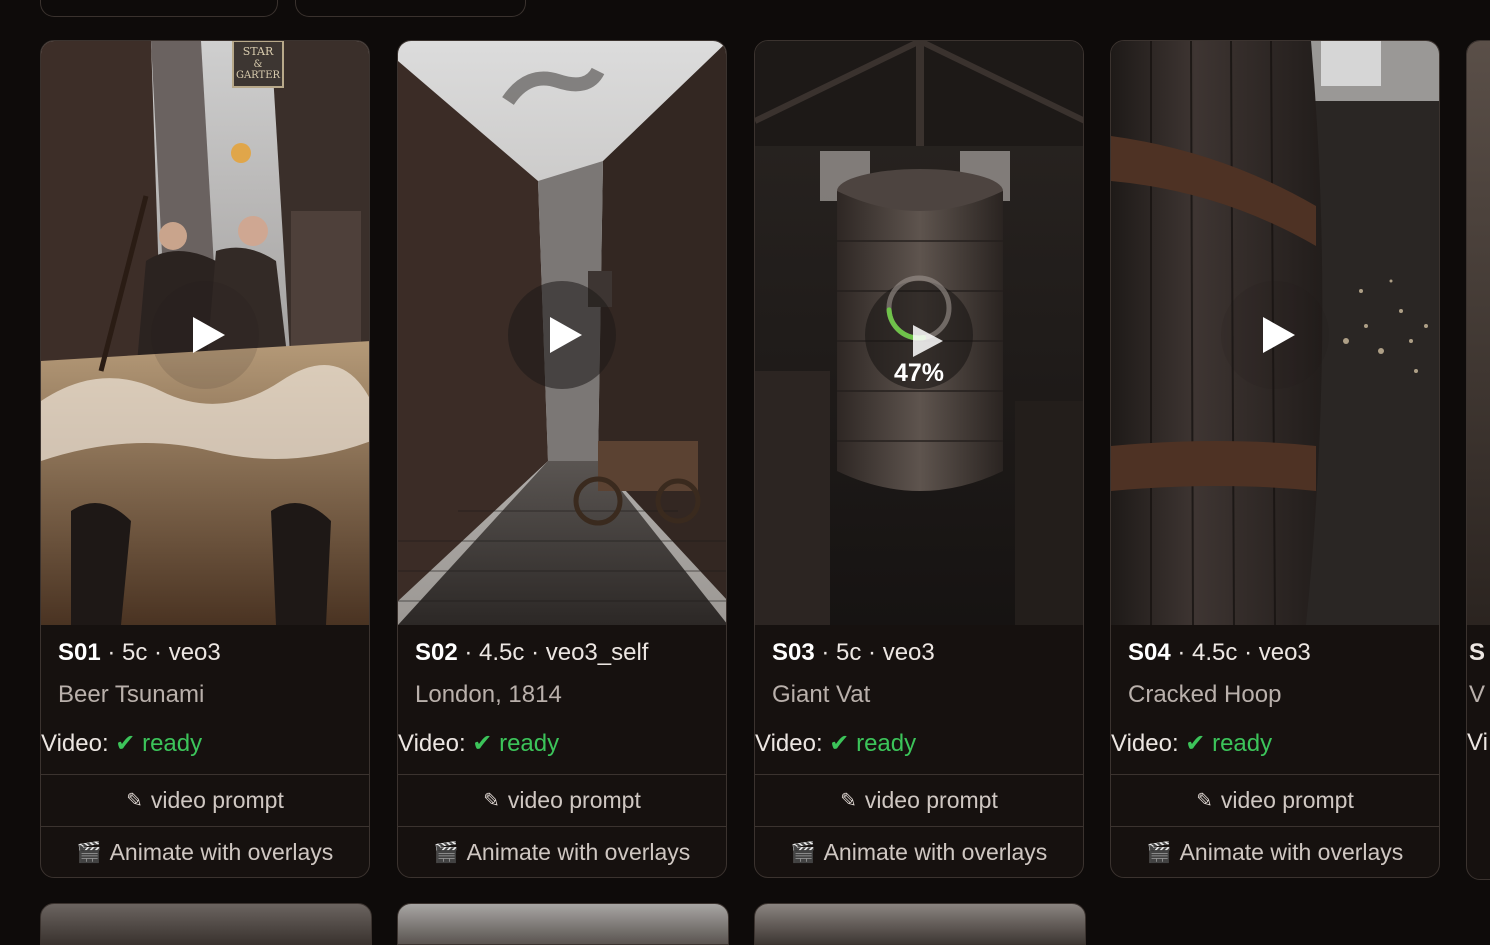 This screenshot has width=1490, height=945. Describe the element at coordinates (821, 694) in the screenshot. I see `scene-title: Giant Vat` at that location.